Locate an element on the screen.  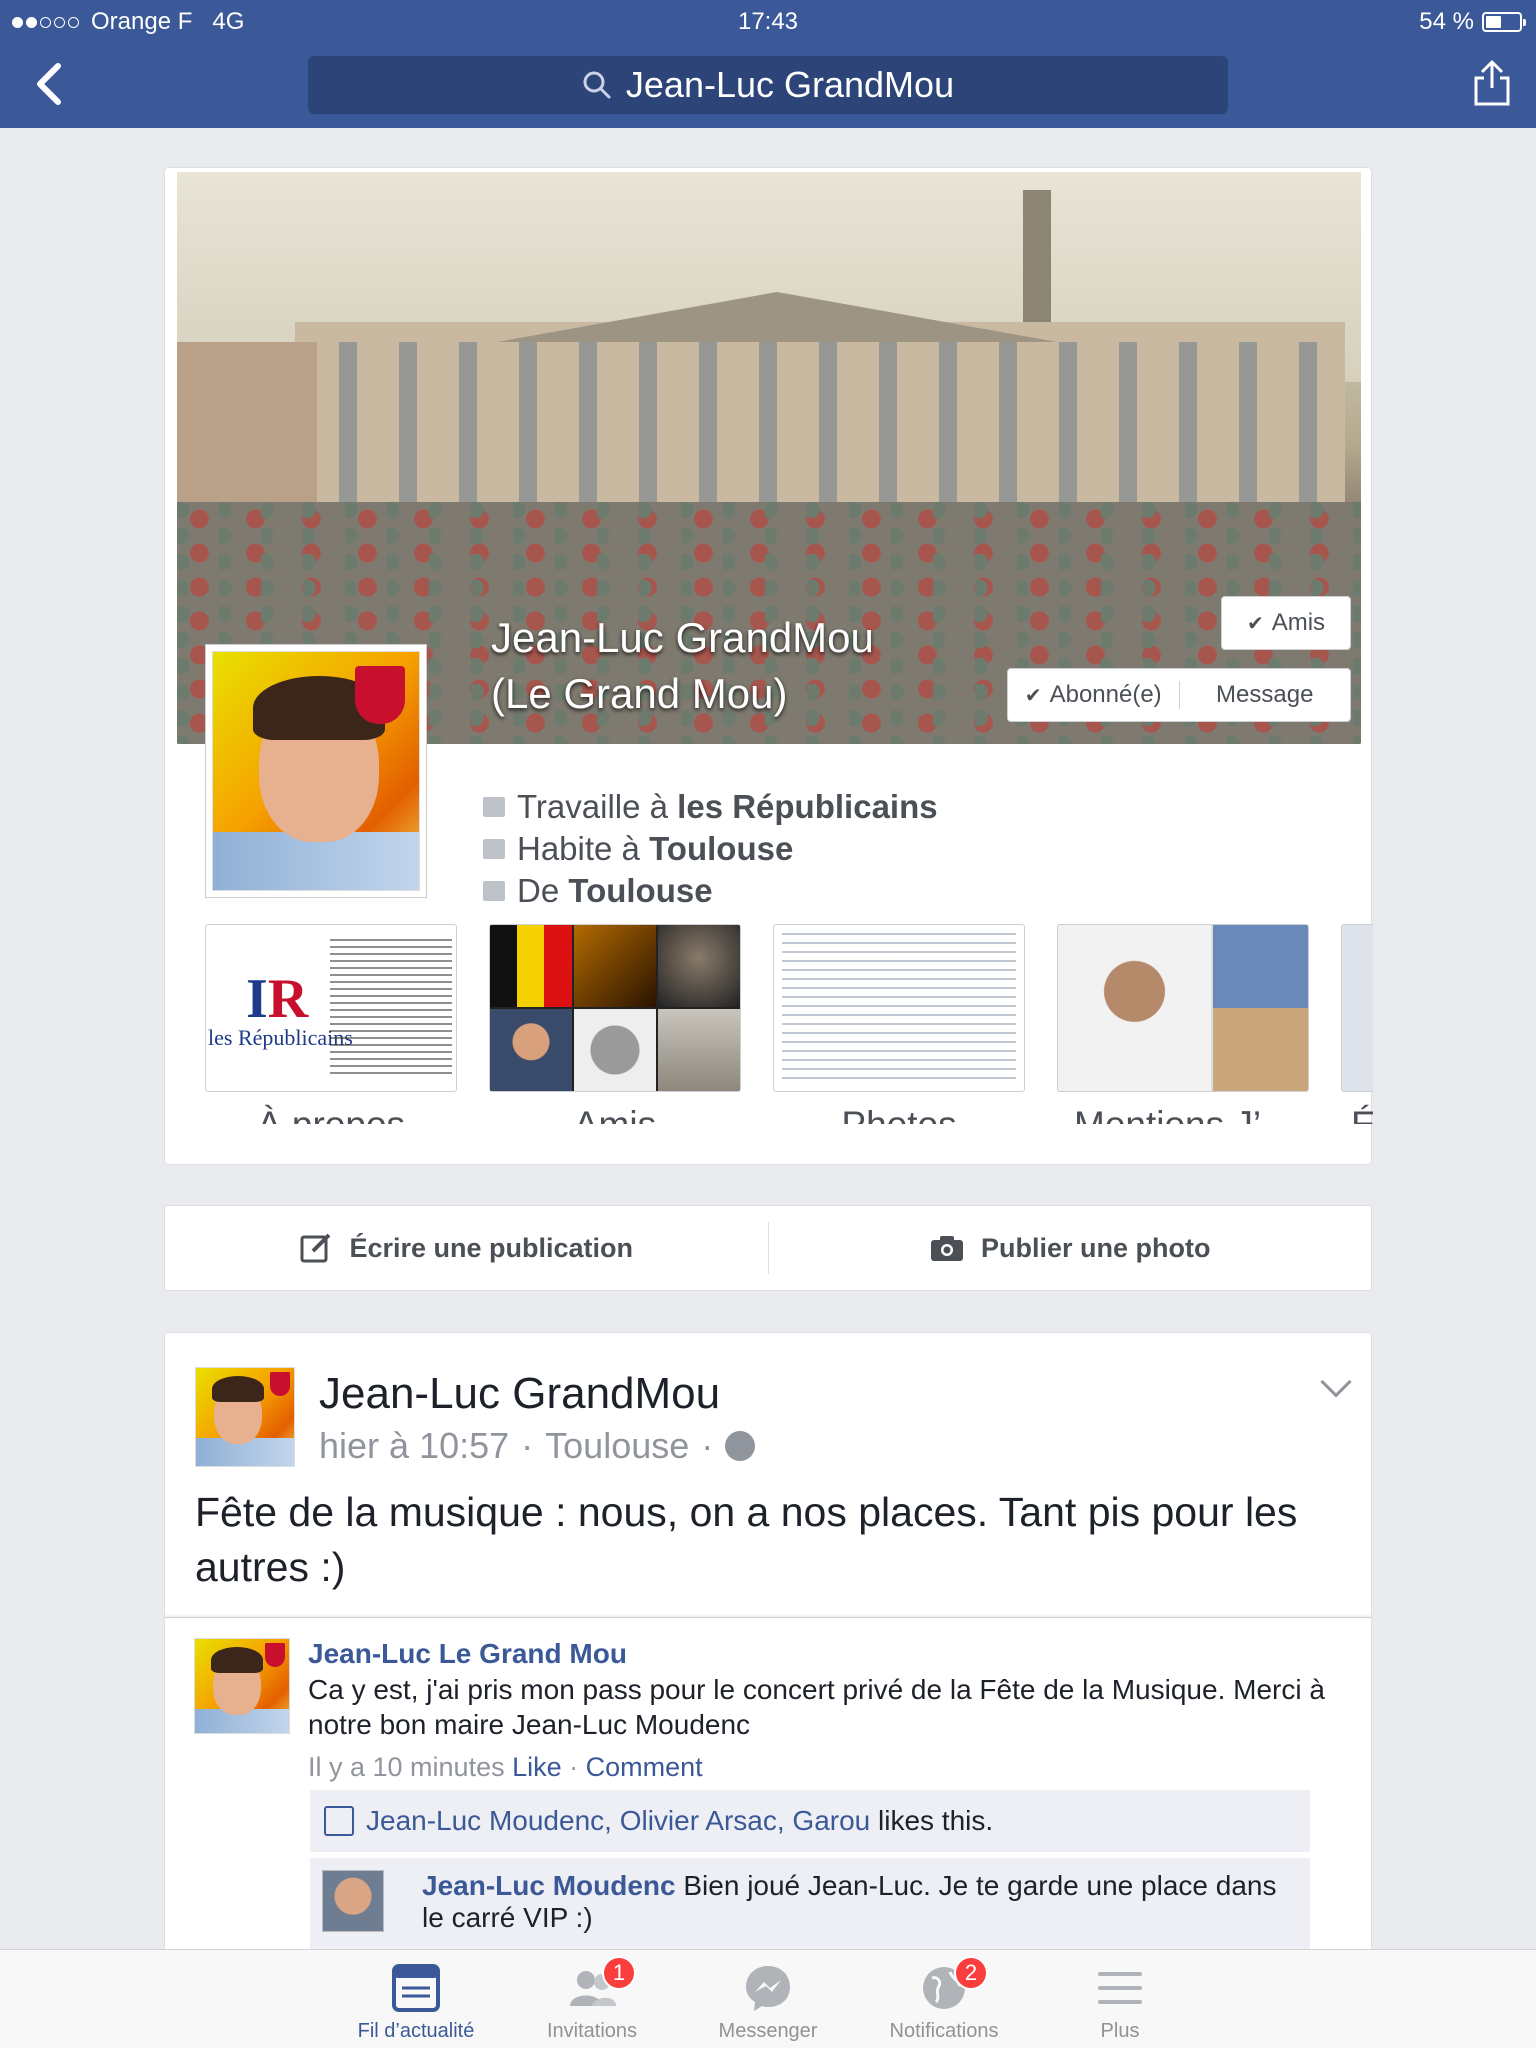
message-button: Message is located at coordinates (1264, 695).